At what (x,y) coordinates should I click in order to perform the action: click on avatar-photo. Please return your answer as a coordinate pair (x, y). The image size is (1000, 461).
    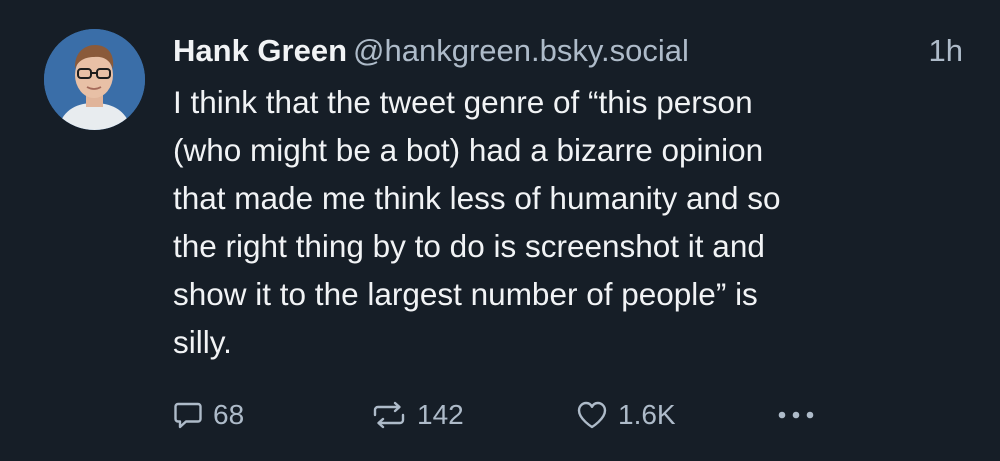
    Looking at the image, I should click on (94, 79).